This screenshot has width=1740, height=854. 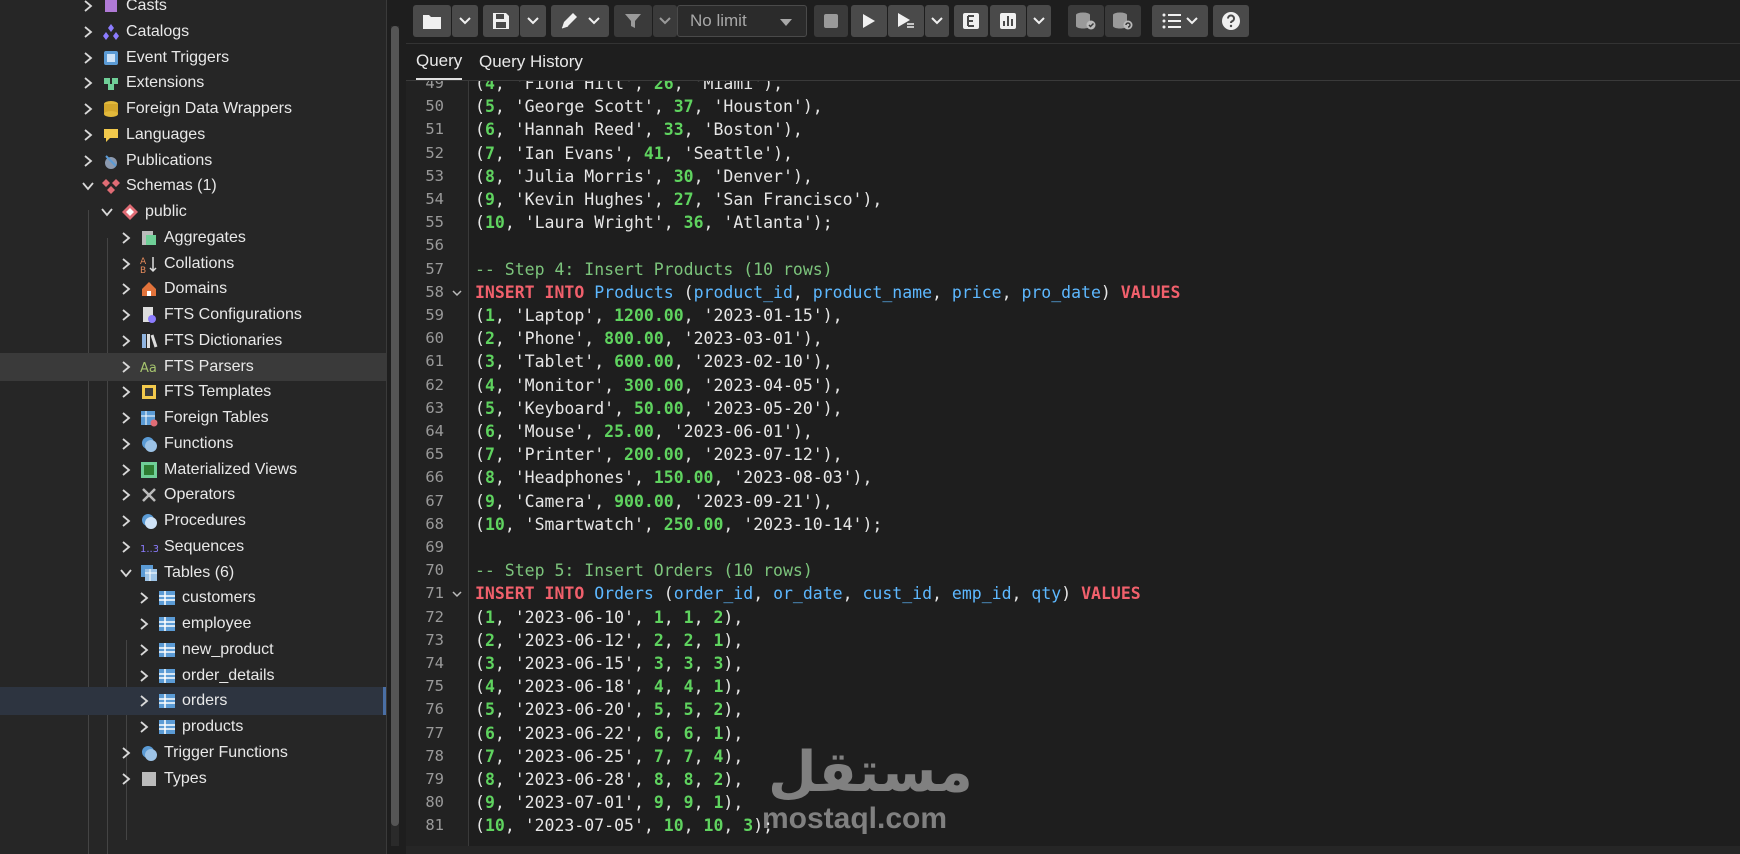 I want to click on macros-button, so click(x=1180, y=21).